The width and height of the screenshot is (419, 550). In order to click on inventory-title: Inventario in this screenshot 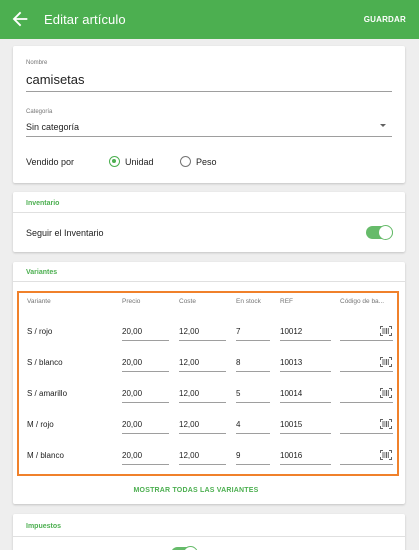, I will do `click(43, 203)`.